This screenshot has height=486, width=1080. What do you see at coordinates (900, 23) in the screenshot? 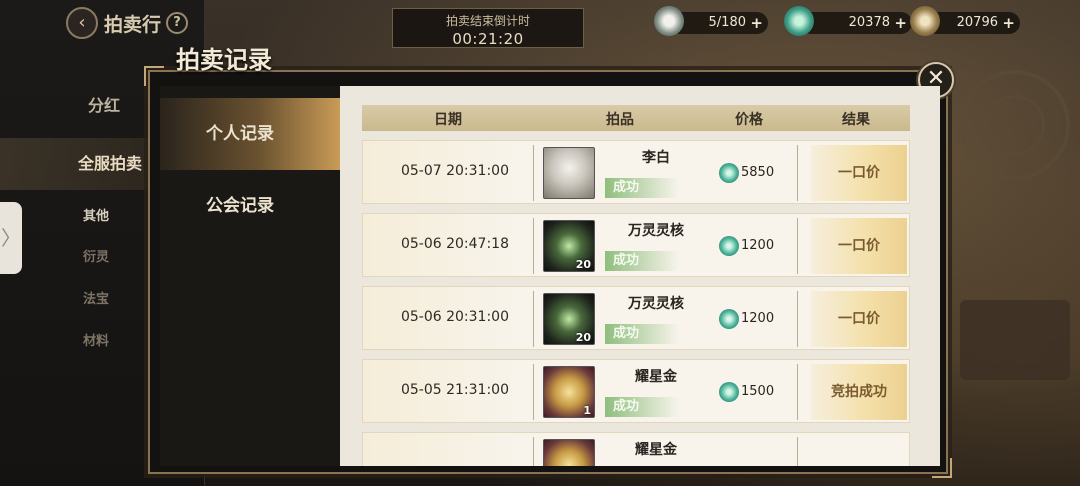
I see `add-jade-button: +` at bounding box center [900, 23].